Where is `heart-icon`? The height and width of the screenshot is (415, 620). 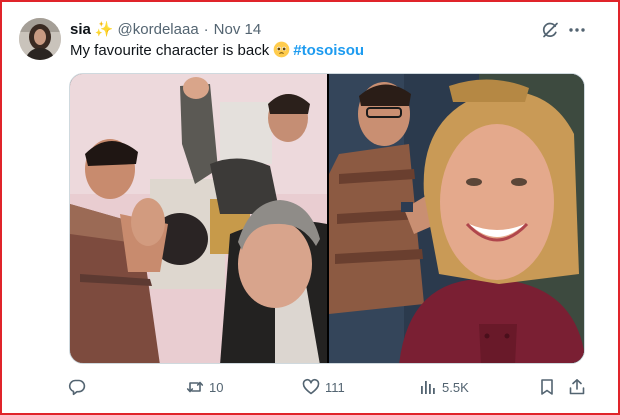 heart-icon is located at coordinates (311, 386).